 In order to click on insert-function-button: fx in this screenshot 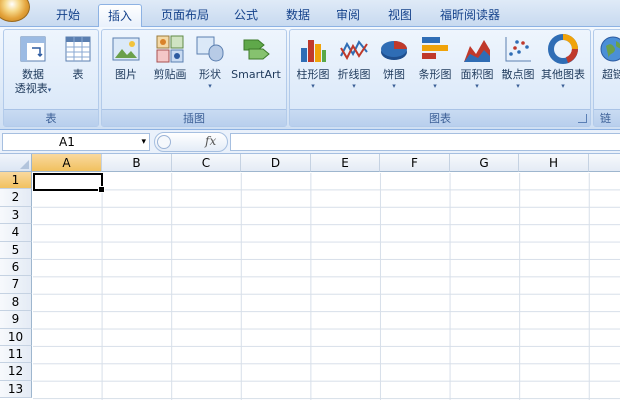, I will do `click(210, 141)`.